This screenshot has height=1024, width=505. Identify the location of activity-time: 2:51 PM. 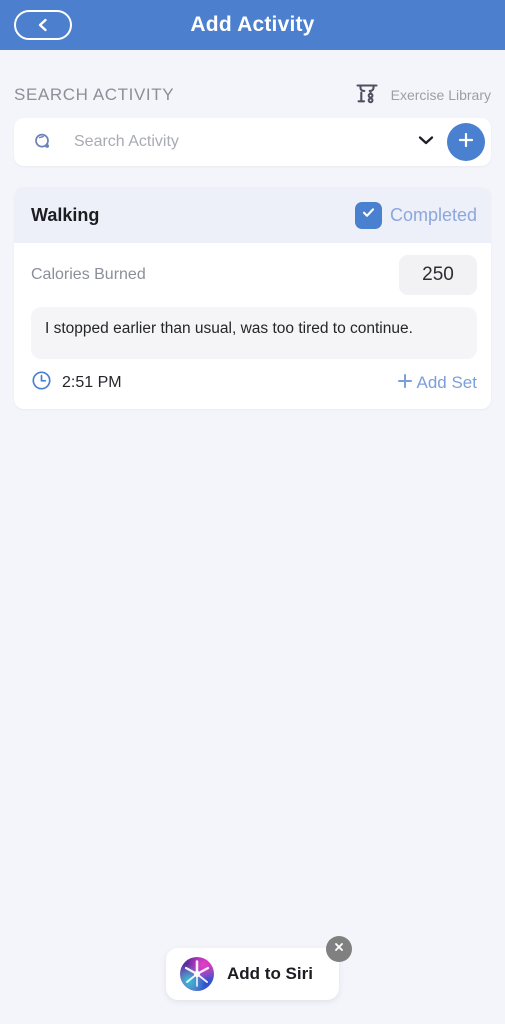
(76, 383).